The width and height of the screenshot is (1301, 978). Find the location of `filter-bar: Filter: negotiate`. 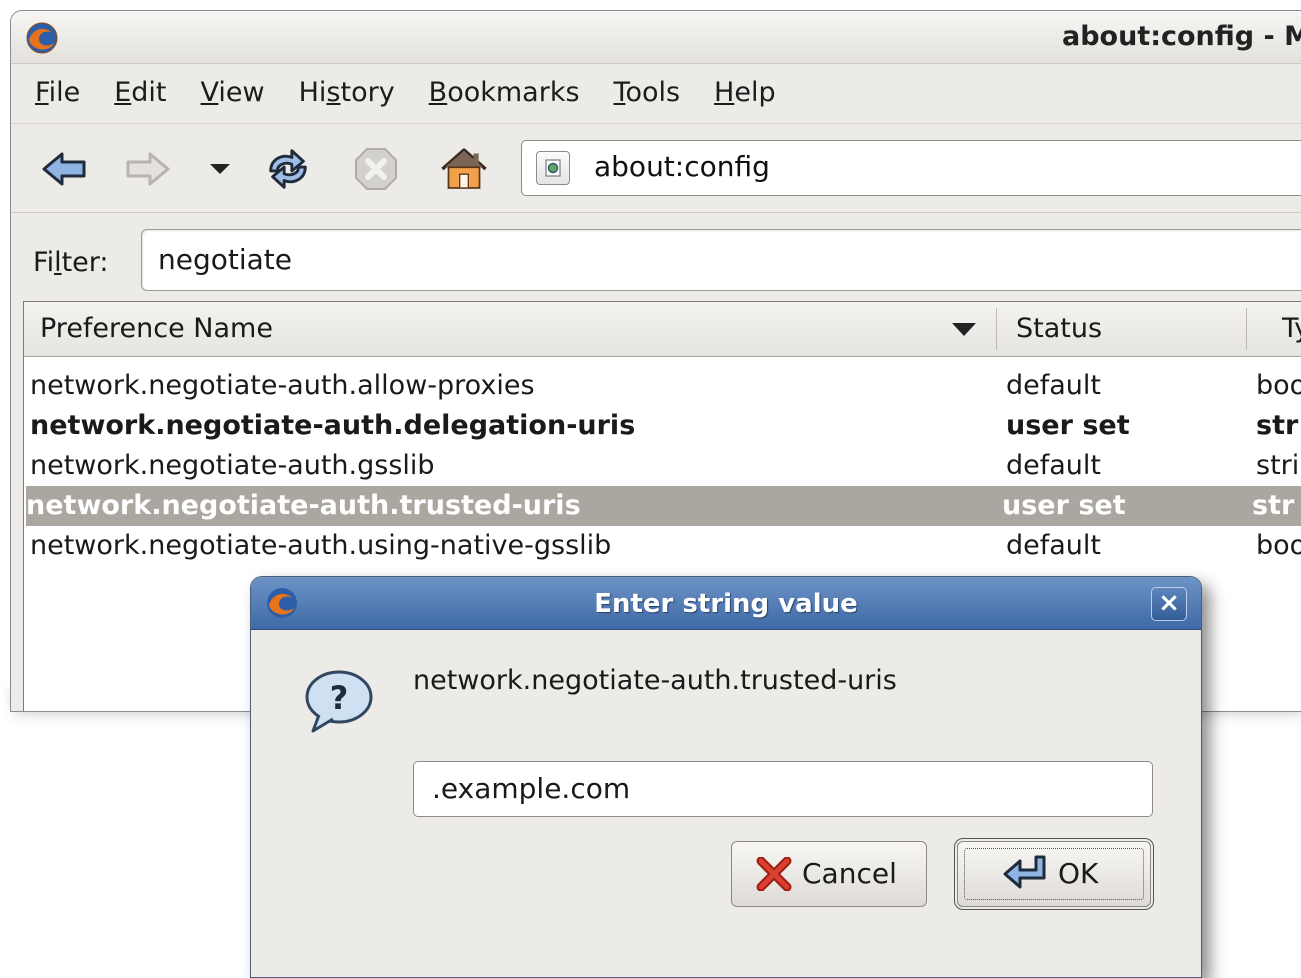

filter-bar: Filter: negotiate is located at coordinates (656, 261).